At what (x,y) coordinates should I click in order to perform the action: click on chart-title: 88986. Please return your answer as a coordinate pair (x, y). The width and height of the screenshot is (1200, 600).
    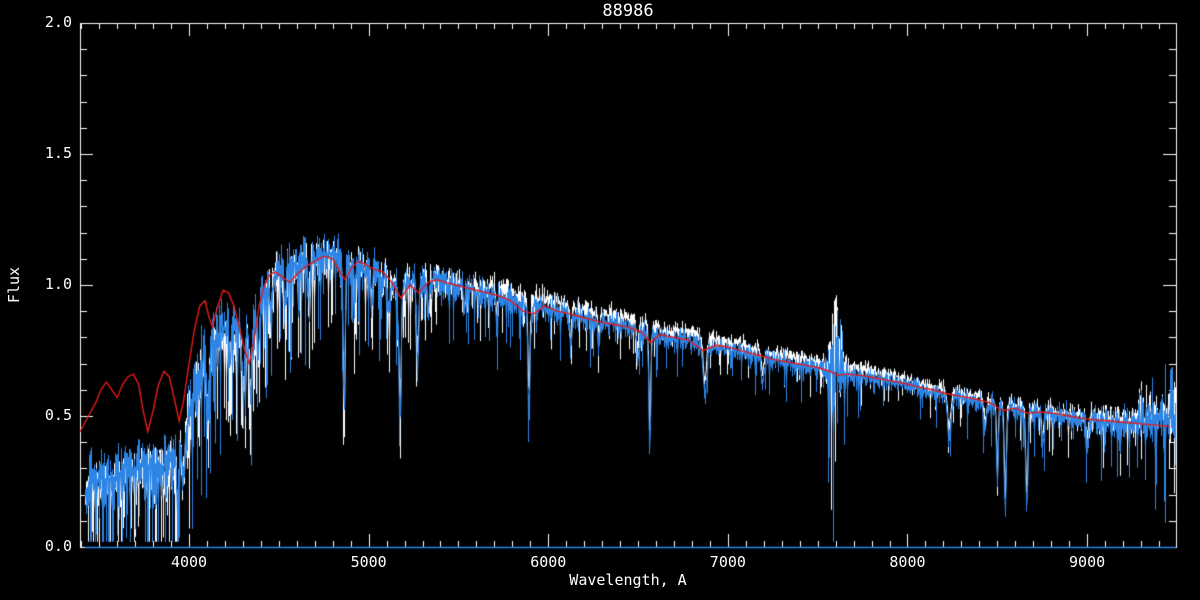
    Looking at the image, I should click on (628, 11).